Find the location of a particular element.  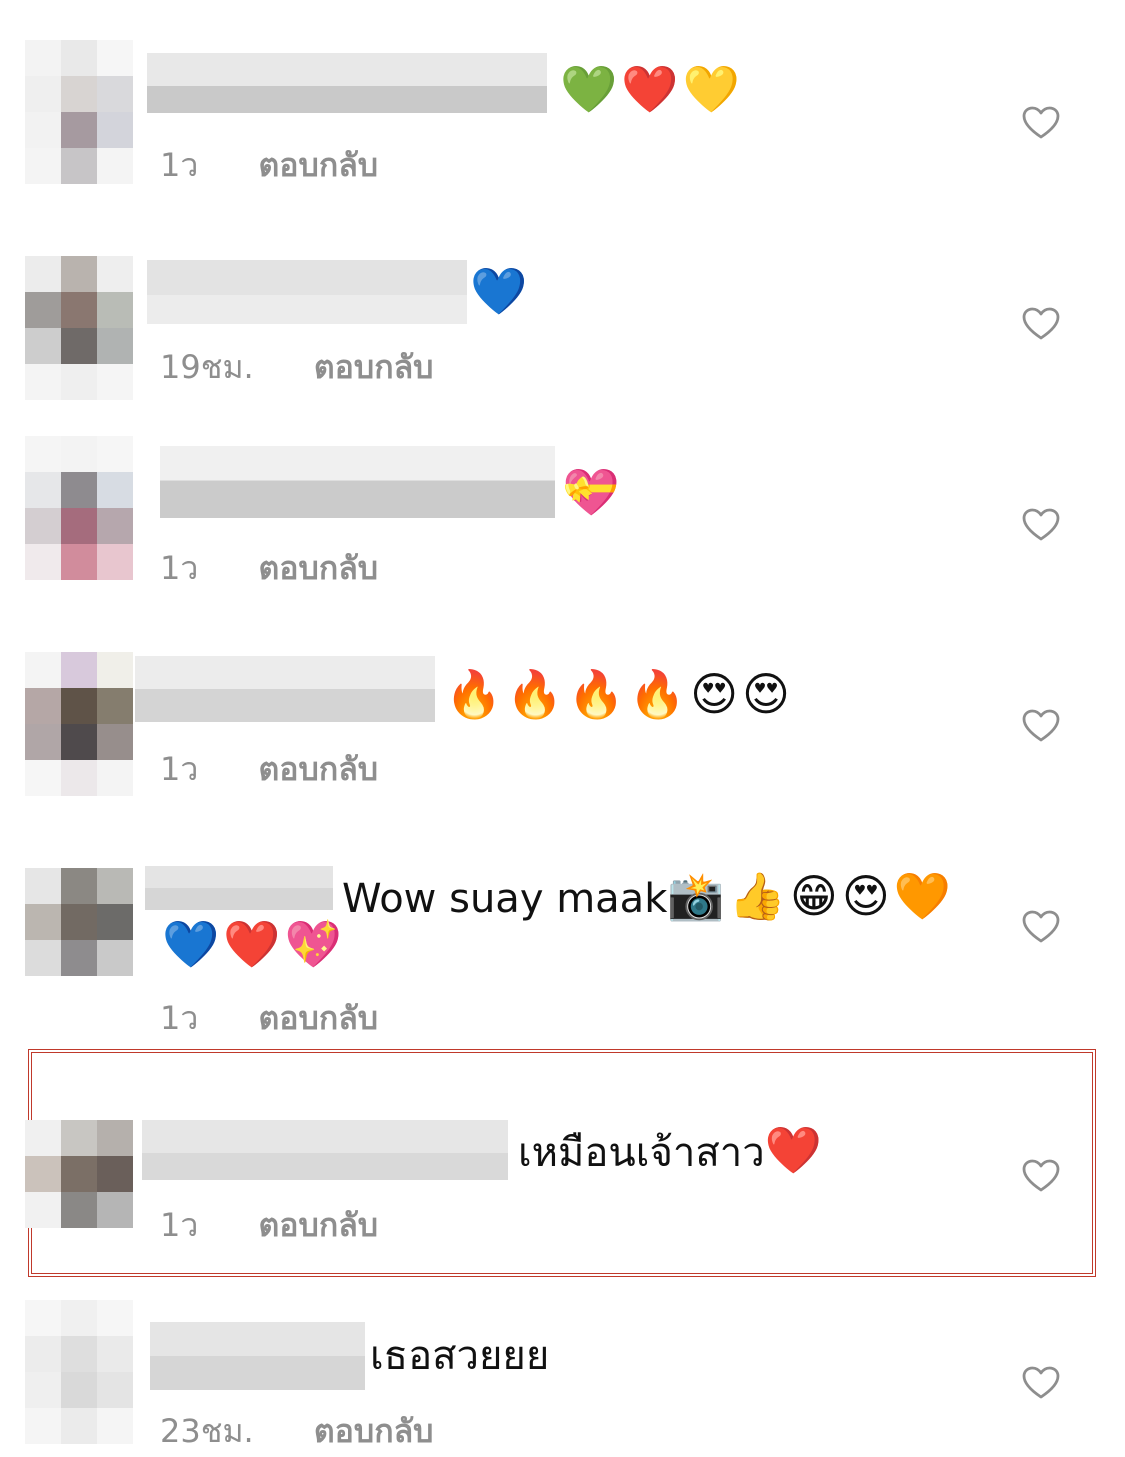

comment-text: 🔥🔥🔥🔥😍😍 is located at coordinates (620, 694).